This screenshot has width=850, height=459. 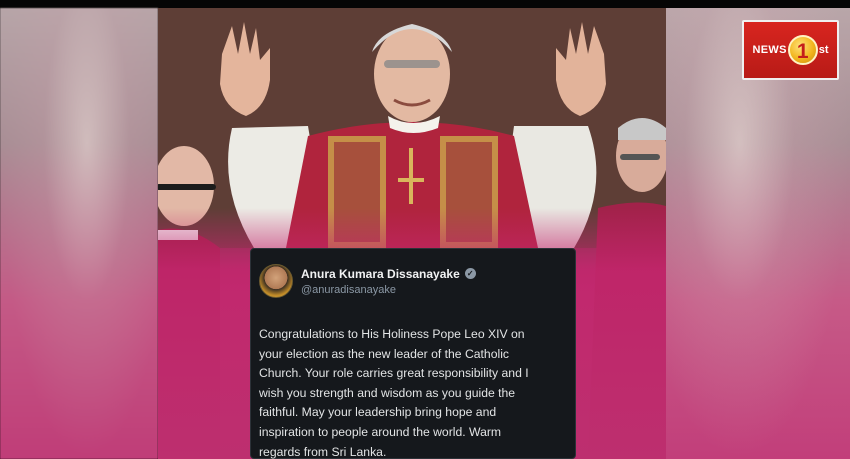 I want to click on news1st-logo: NEWS 1 st, so click(x=790, y=50).